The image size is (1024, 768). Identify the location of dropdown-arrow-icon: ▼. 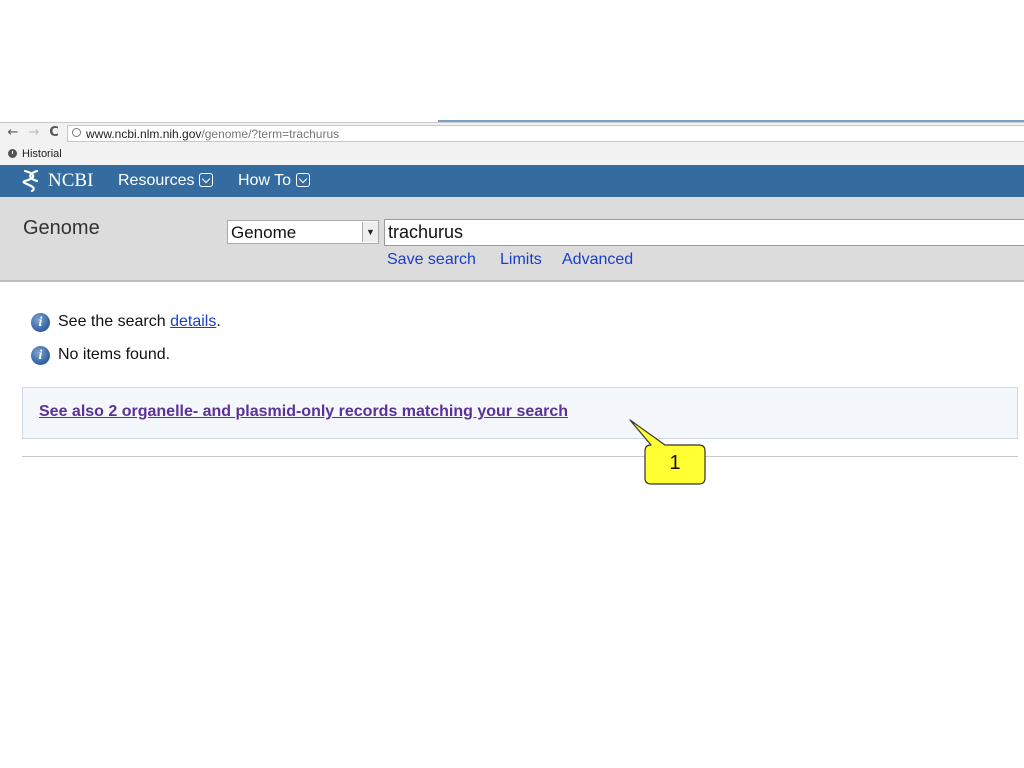
(370, 232).